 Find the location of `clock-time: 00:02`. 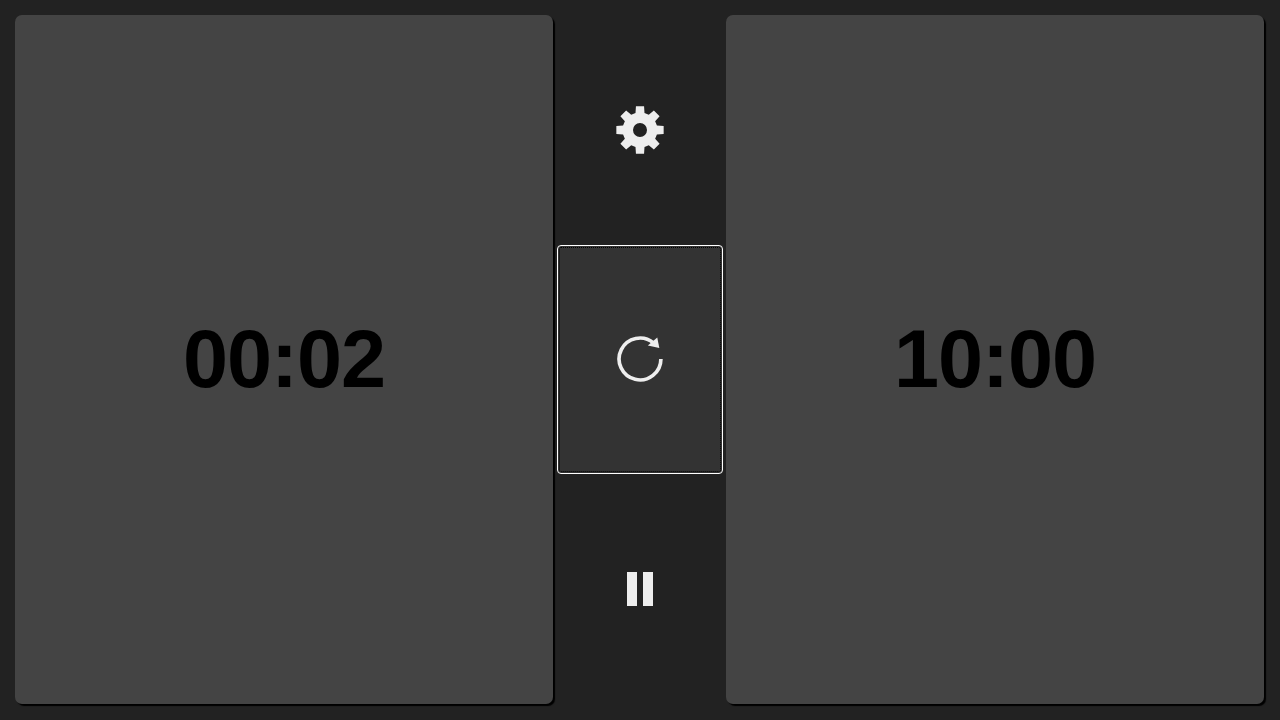

clock-time: 00:02 is located at coordinates (284, 359).